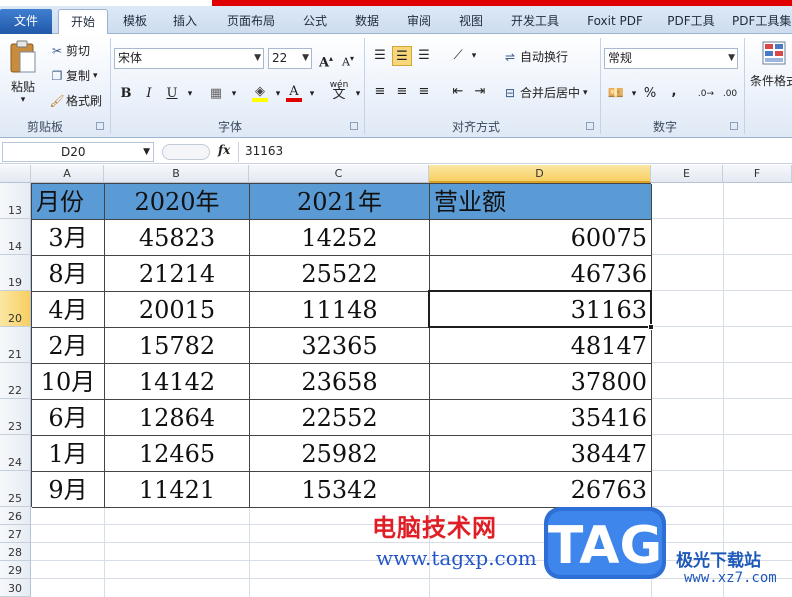 This screenshot has width=792, height=597. I want to click on table-cell: 15782, so click(177, 346).